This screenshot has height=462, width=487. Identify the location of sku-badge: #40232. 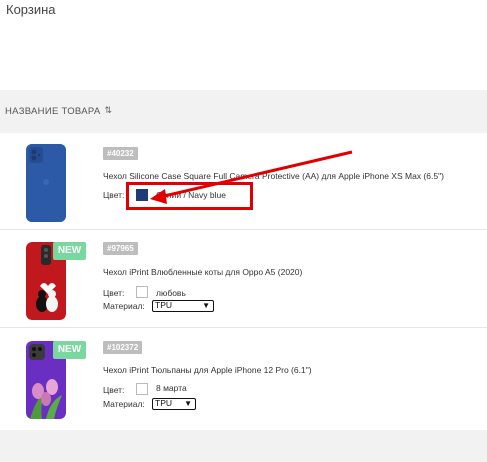
(120, 153).